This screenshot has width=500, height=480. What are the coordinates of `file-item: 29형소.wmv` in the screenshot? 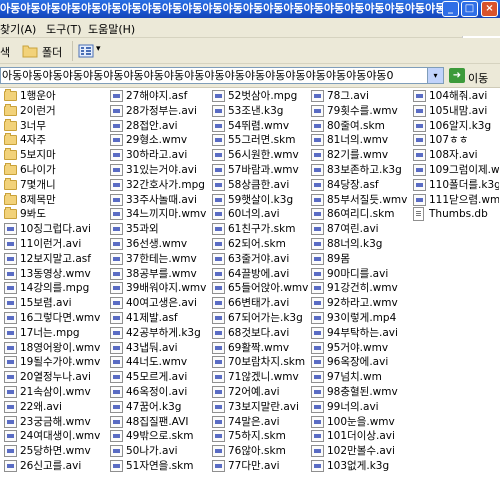 It's located at (162, 140).